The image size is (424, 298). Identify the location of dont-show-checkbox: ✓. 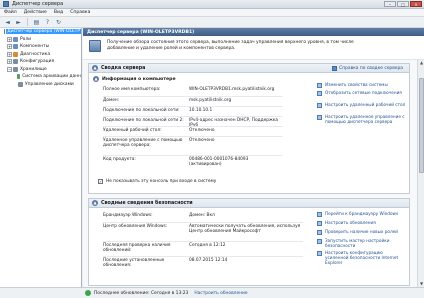
(100, 181).